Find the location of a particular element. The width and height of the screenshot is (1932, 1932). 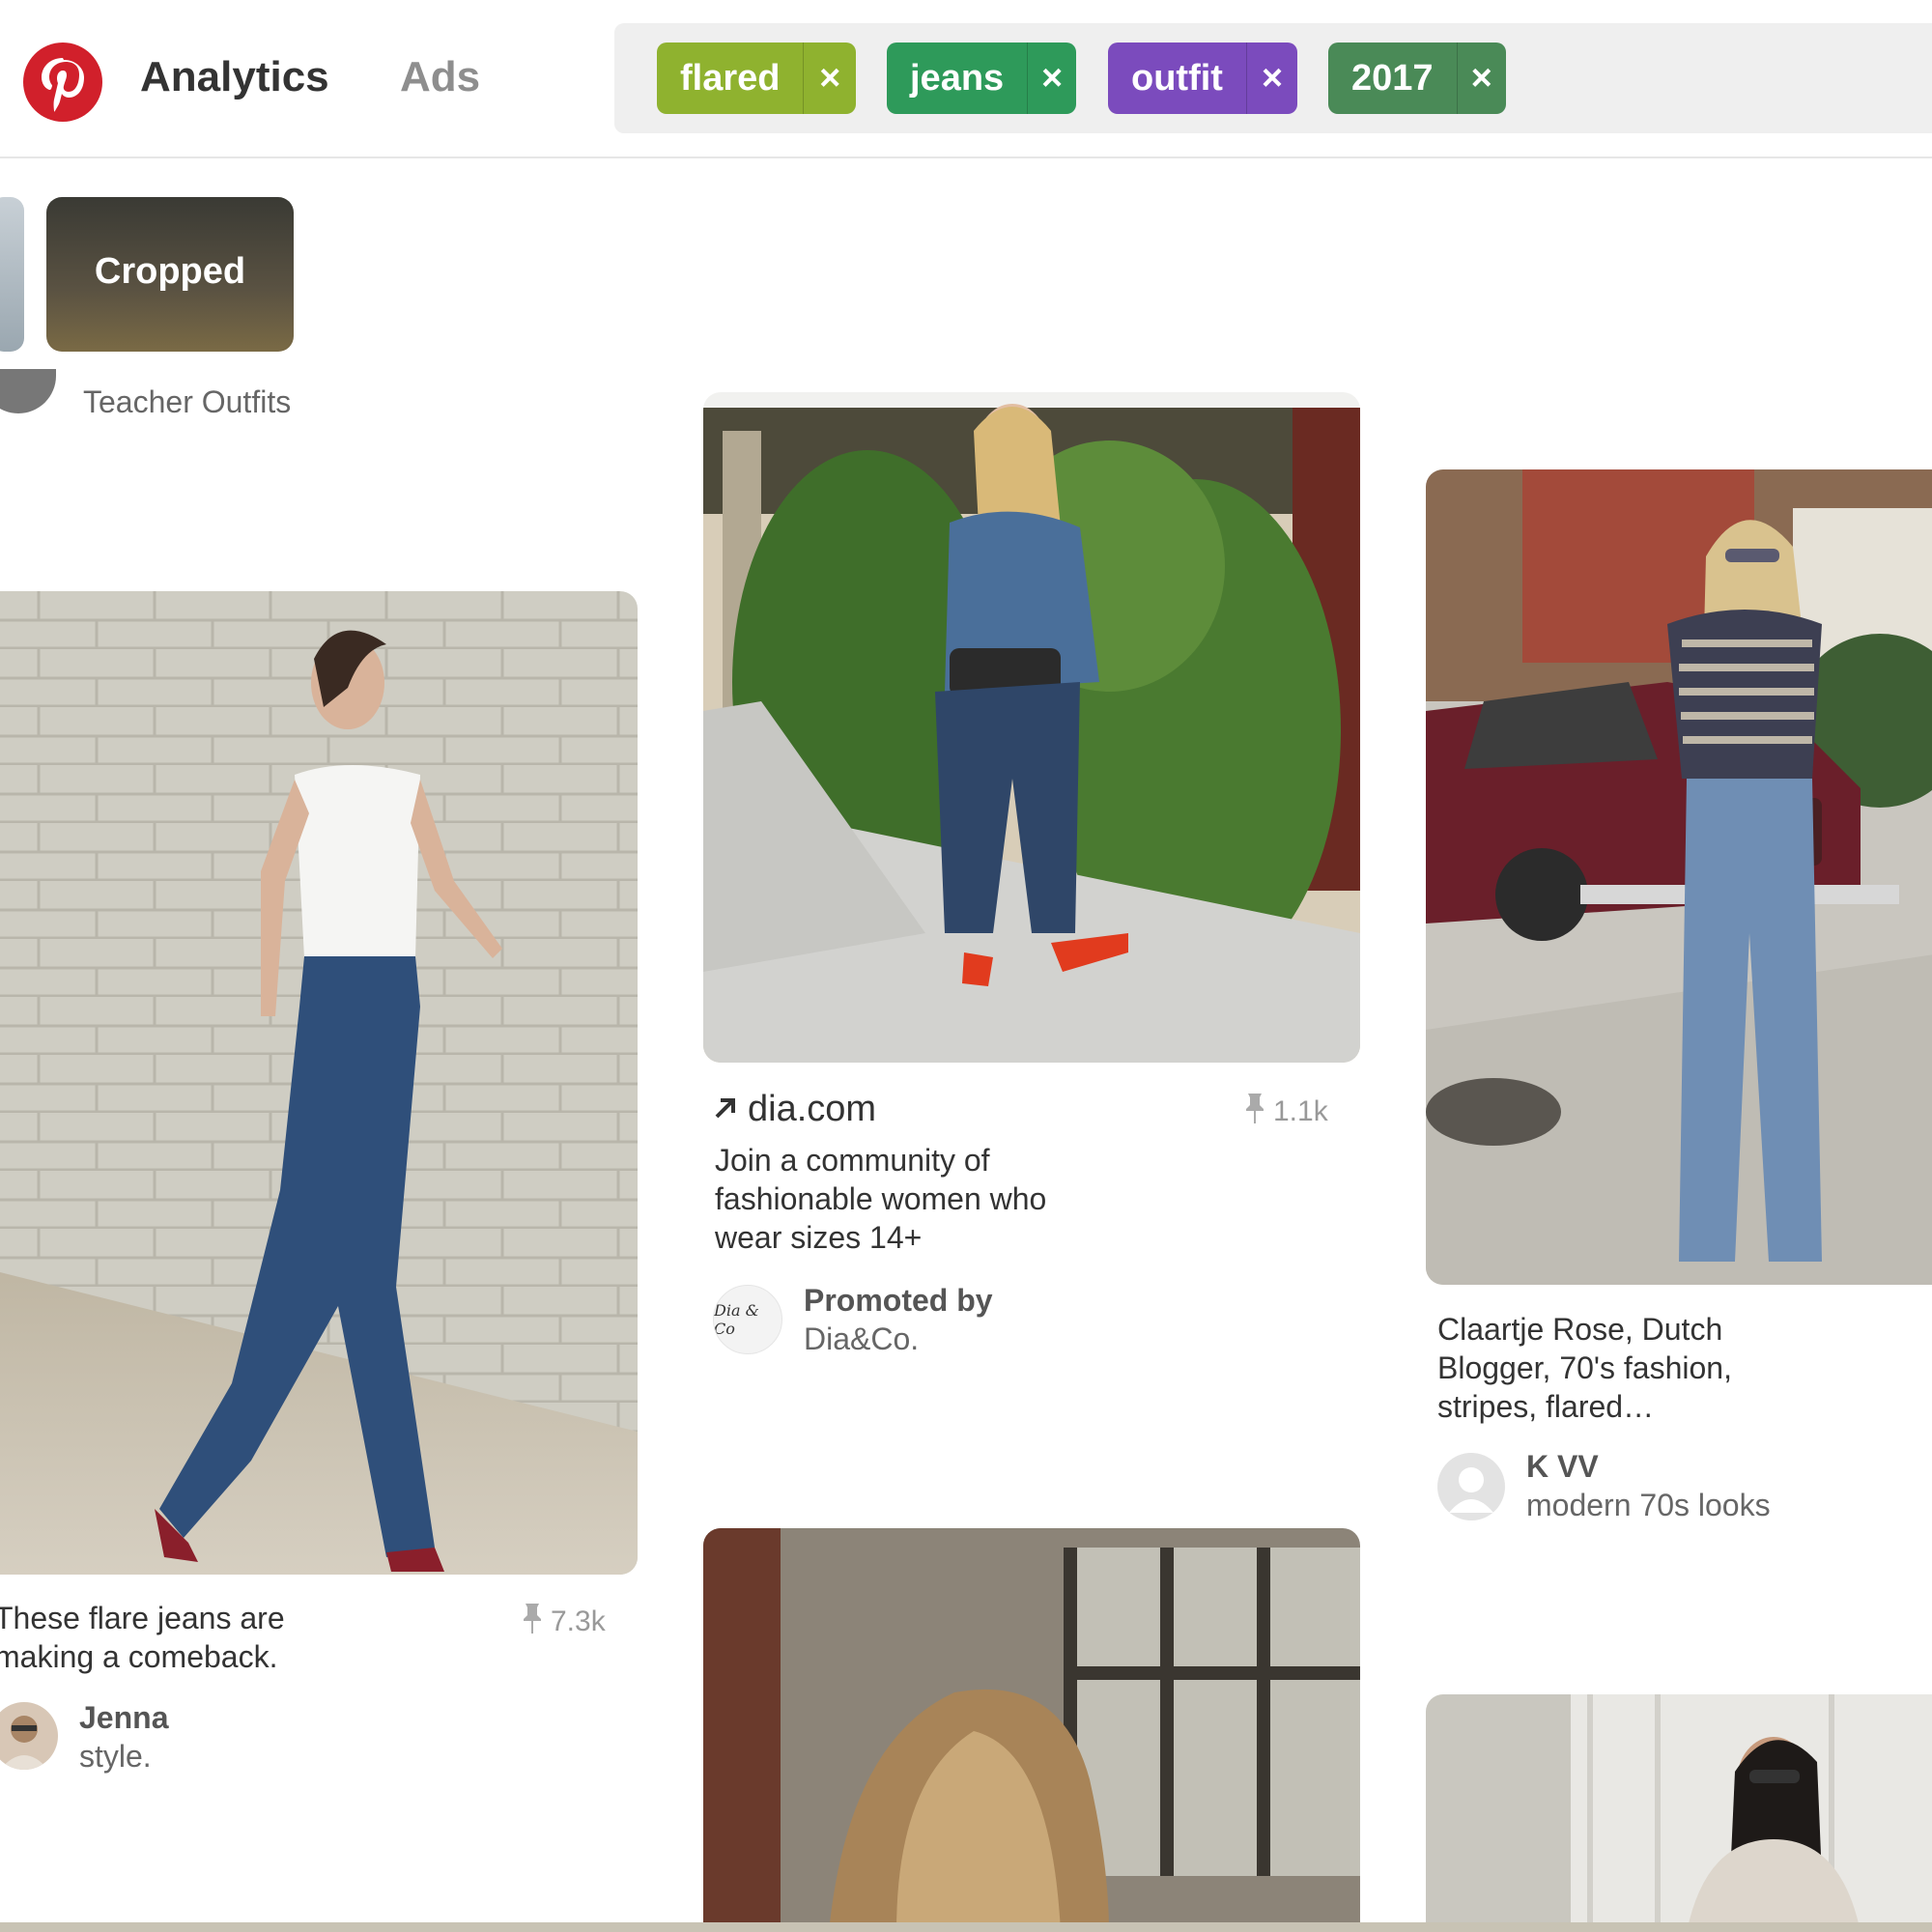

ads-nav-link: Ads is located at coordinates (440, 77).